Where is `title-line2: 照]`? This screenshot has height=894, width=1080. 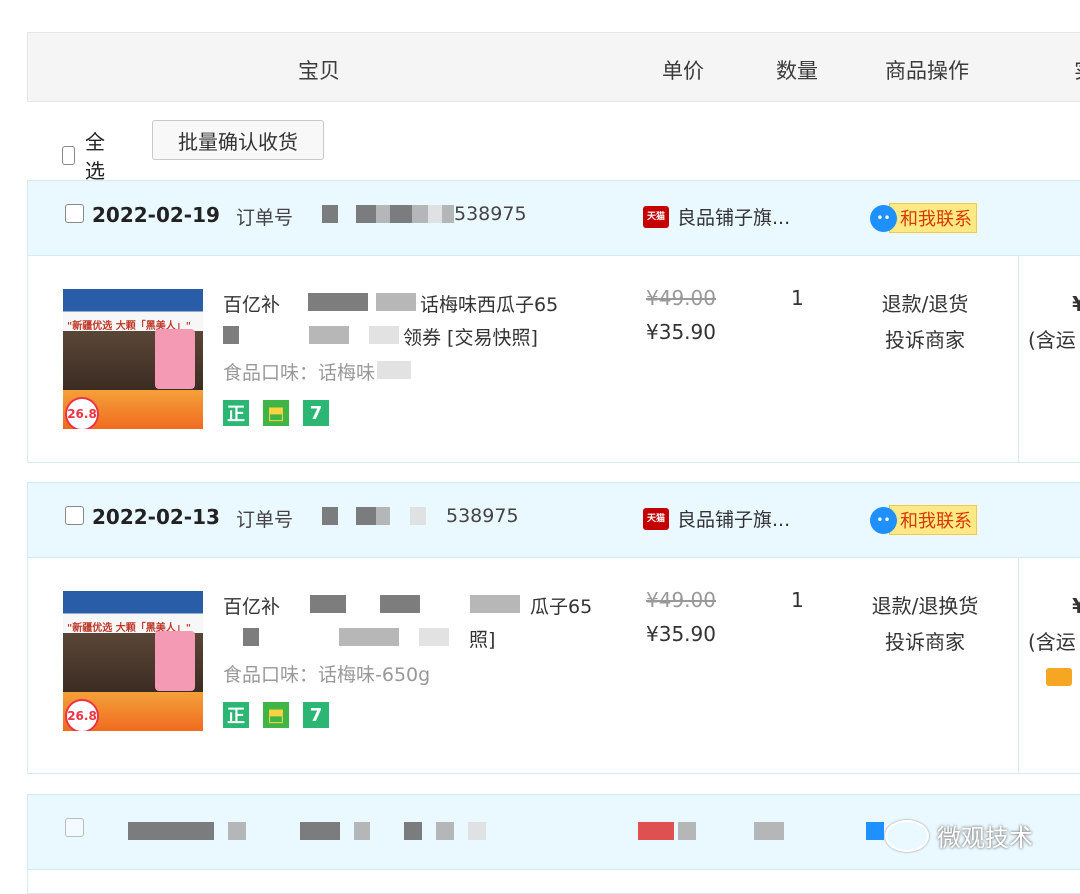
title-line2: 照] is located at coordinates (482, 640).